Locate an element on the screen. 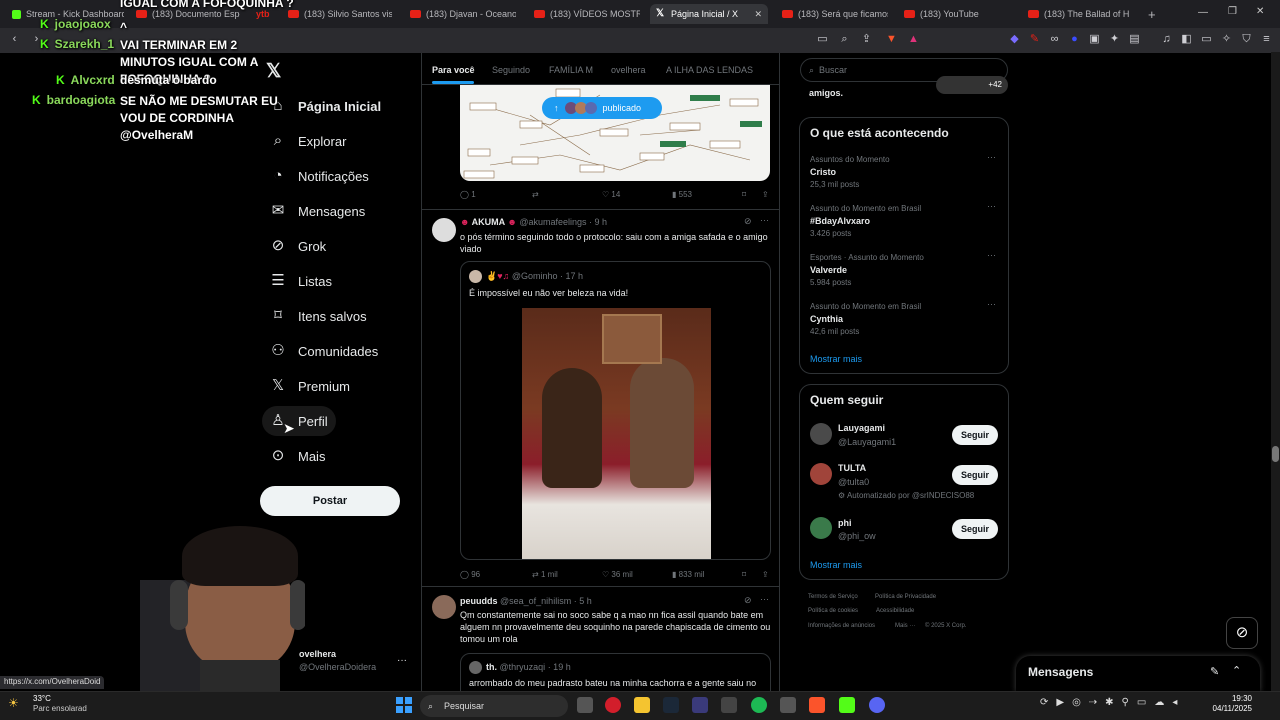 The height and width of the screenshot is (720, 1280). reply-button: ◯ 96 is located at coordinates (470, 574).